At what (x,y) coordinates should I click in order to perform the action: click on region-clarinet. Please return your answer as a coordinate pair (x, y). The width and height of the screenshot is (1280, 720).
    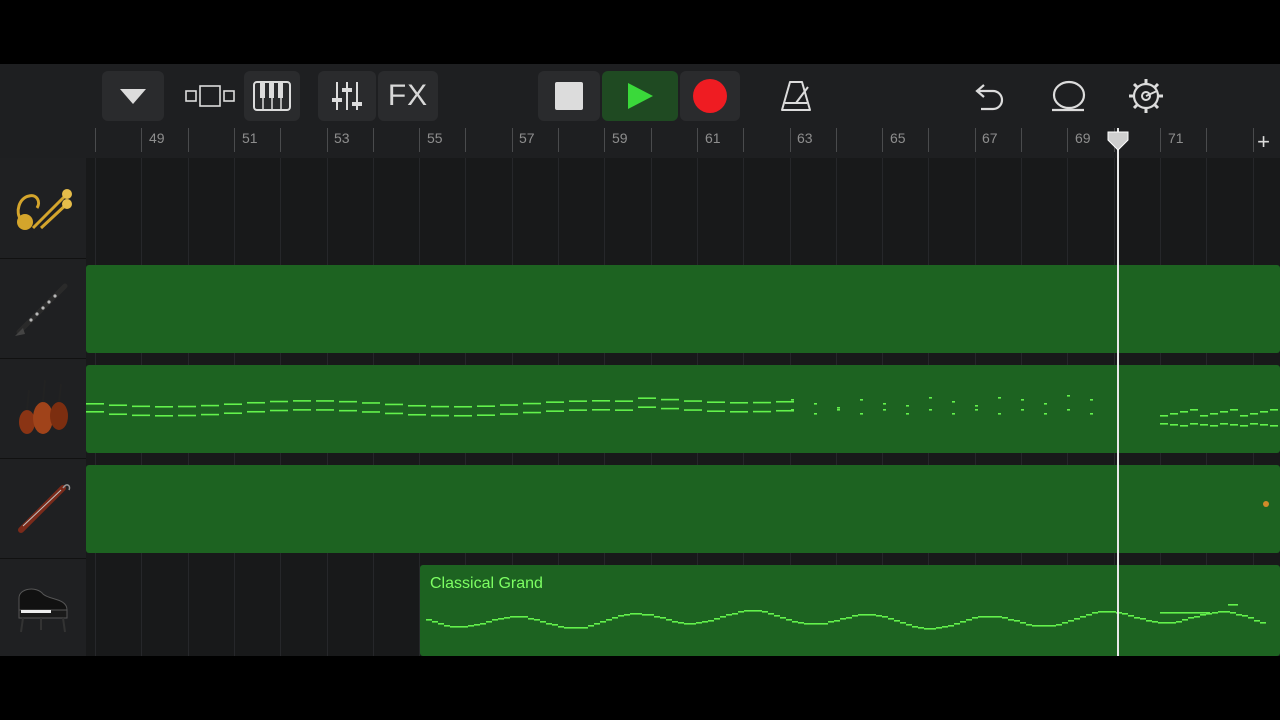
    Looking at the image, I should click on (683, 309).